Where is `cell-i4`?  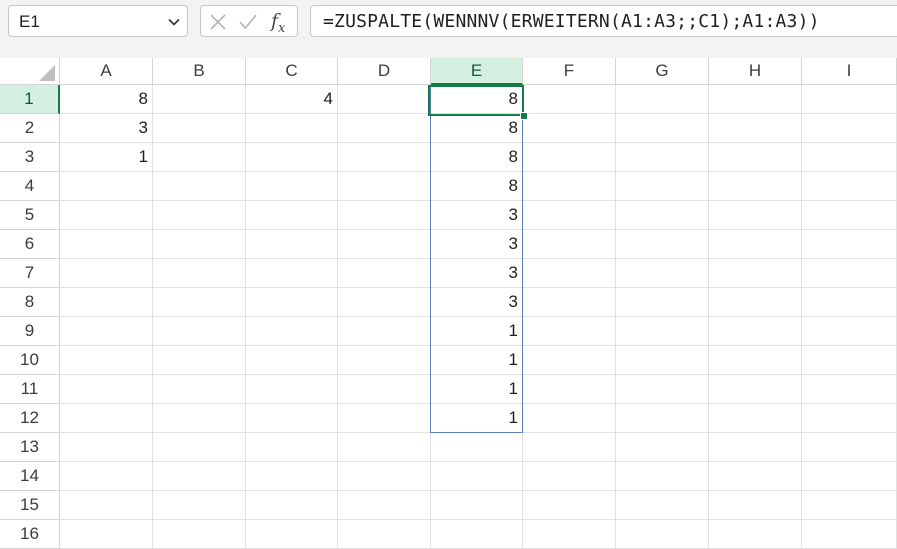 cell-i4 is located at coordinates (849, 186).